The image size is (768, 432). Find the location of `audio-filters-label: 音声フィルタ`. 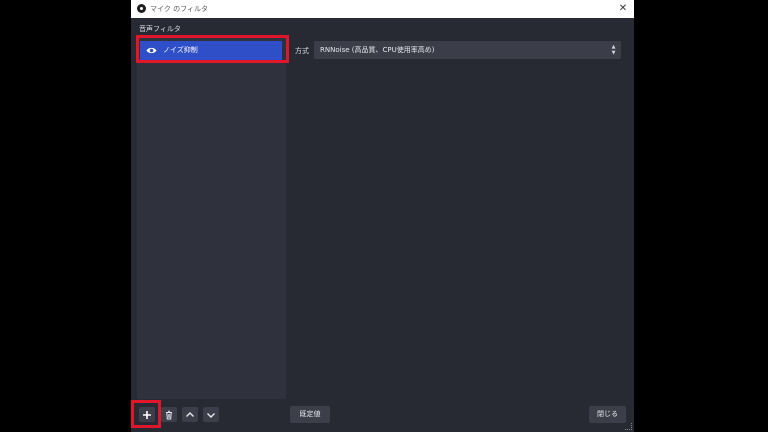

audio-filters-label: 音声フィルタ is located at coordinates (160, 29).